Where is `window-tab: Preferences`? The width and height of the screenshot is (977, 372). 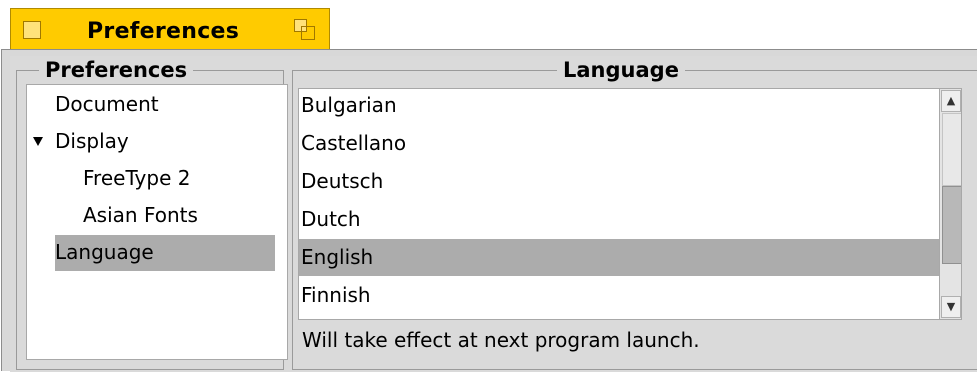
window-tab: Preferences is located at coordinates (170, 28).